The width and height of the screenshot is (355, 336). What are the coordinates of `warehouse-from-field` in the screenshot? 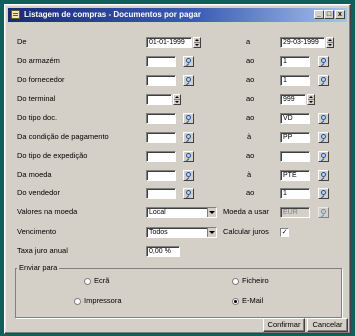 It's located at (161, 61).